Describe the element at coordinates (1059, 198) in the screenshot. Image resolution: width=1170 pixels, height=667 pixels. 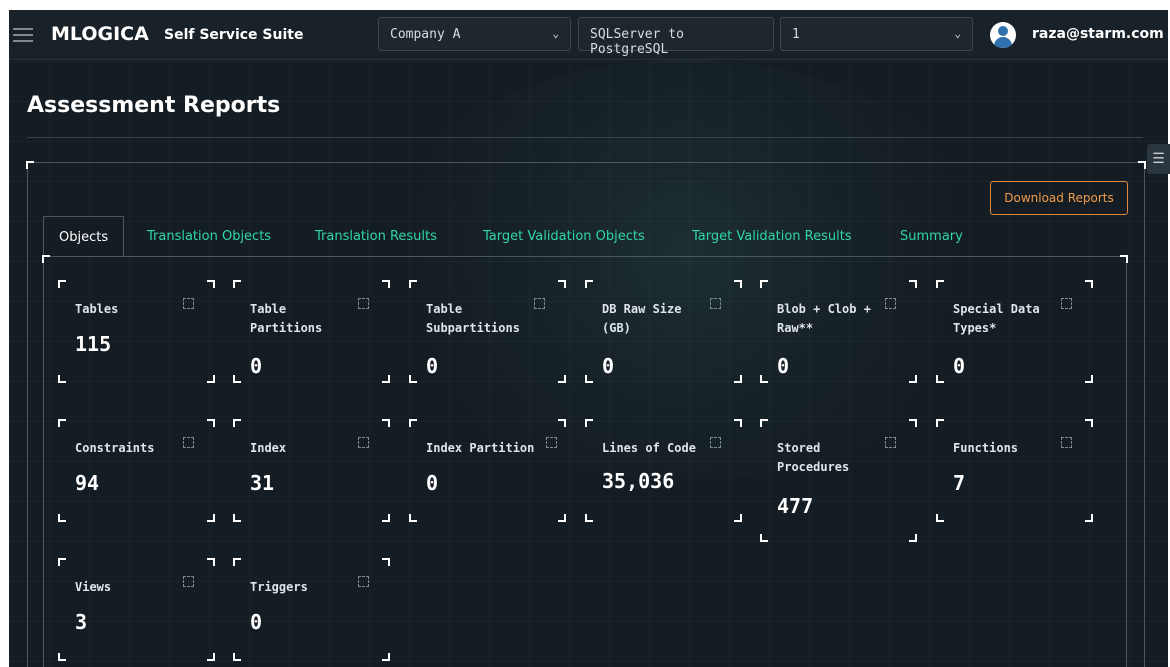
I see `download-reports-button: Download Reports` at that location.